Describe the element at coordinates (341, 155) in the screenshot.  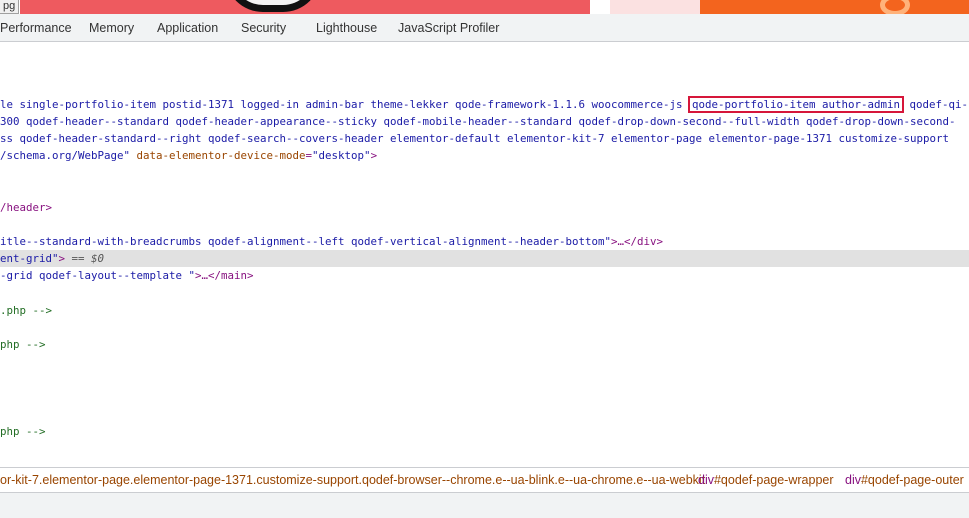
I see `device-mode-value: "desktop"` at that location.